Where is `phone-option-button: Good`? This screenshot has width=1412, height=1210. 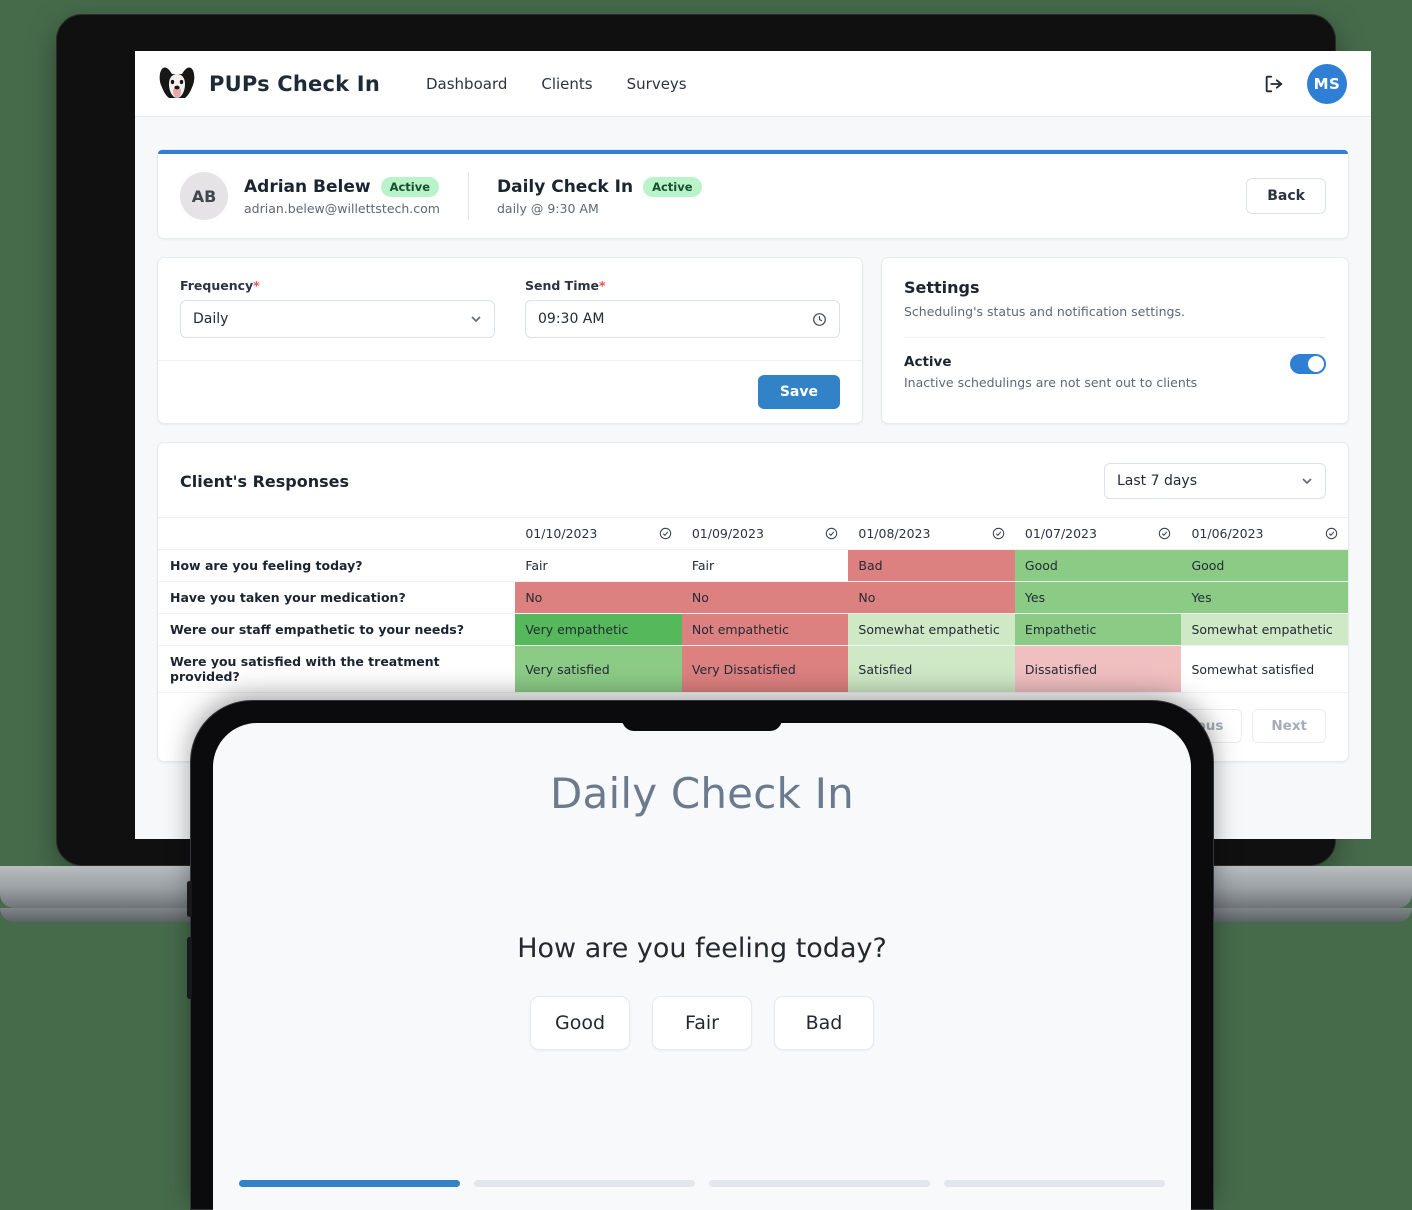
phone-option-button: Good is located at coordinates (580, 1023).